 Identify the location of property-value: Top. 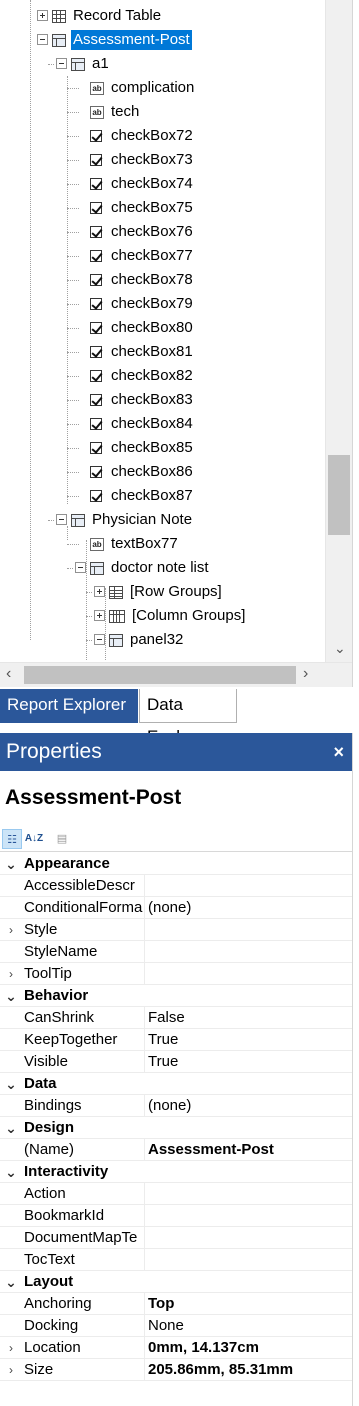
(248, 1304).